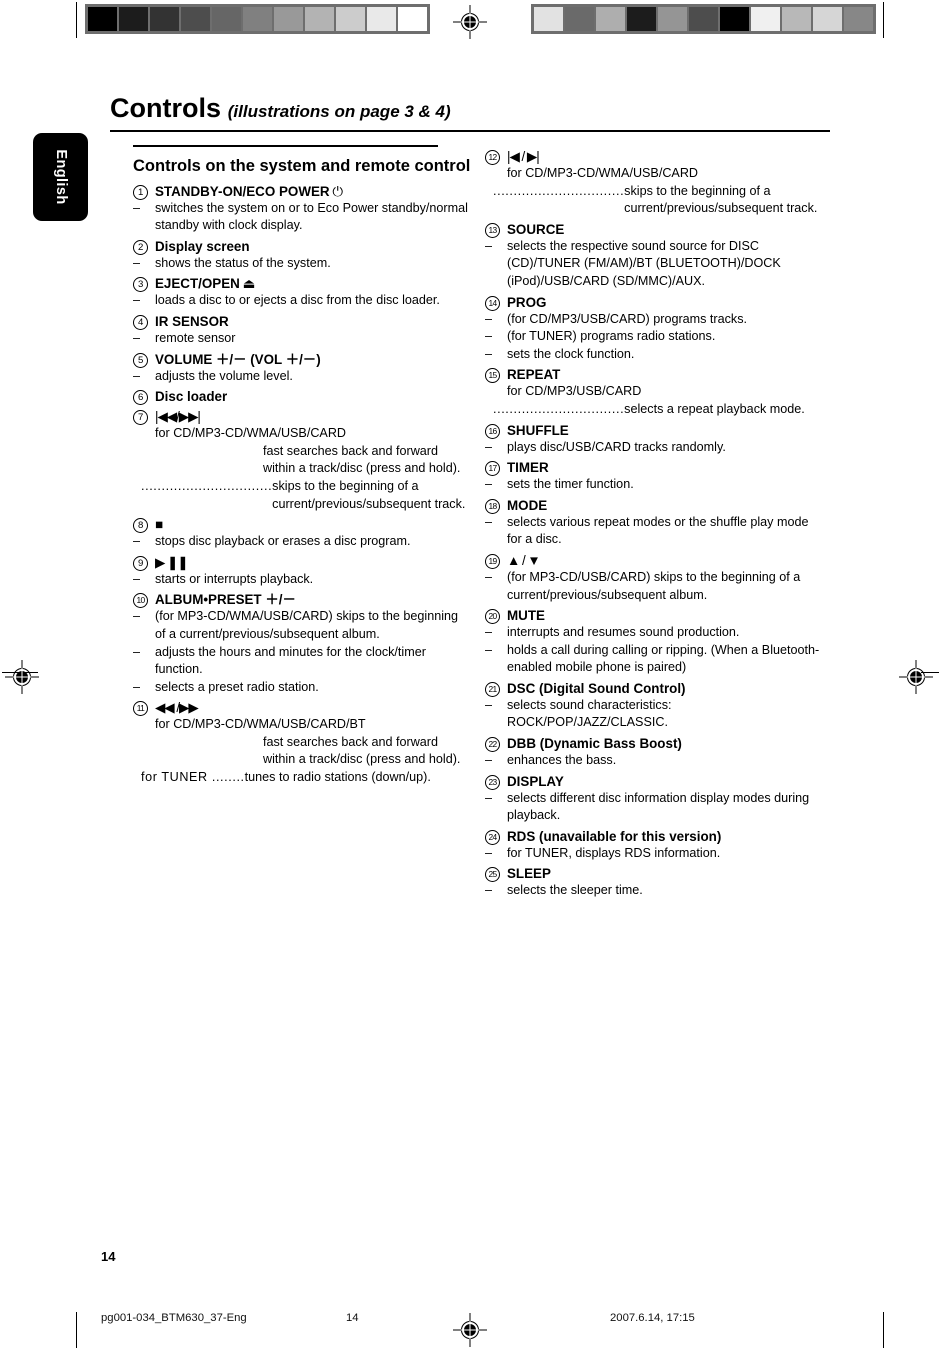  I want to click on page-number: 14, so click(108, 1256).